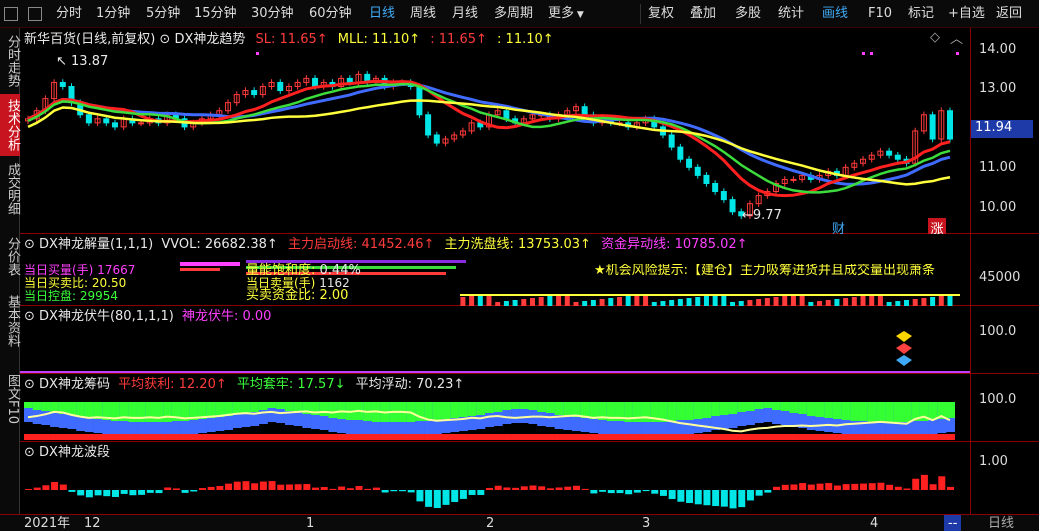  What do you see at coordinates (215, 14) in the screenshot?
I see `tab-15min: 15分钟` at bounding box center [215, 14].